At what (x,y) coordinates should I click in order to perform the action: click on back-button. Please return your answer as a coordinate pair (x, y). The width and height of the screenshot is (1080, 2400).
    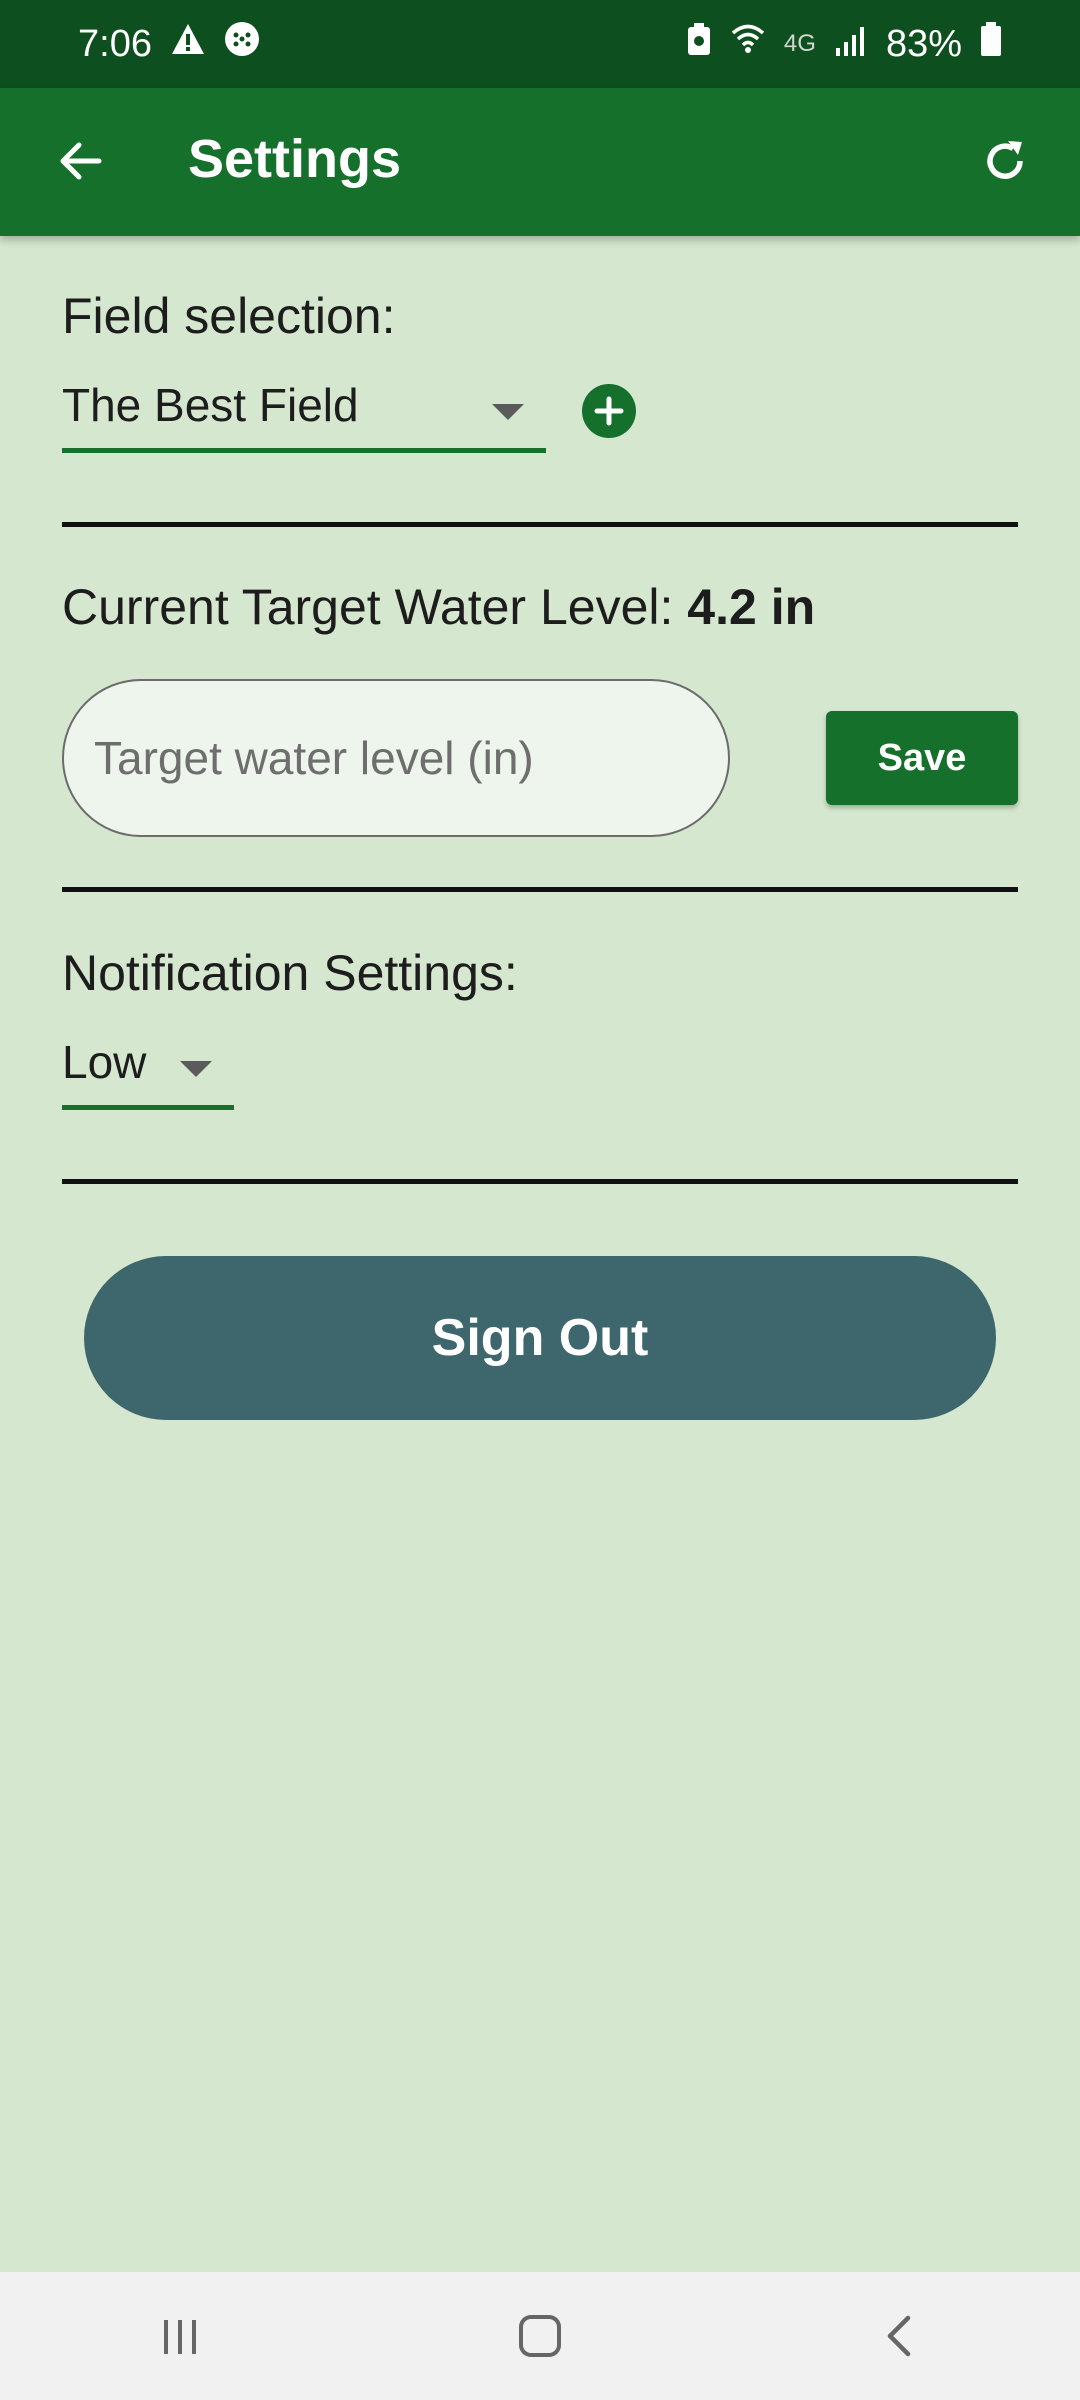
    Looking at the image, I should click on (81, 161).